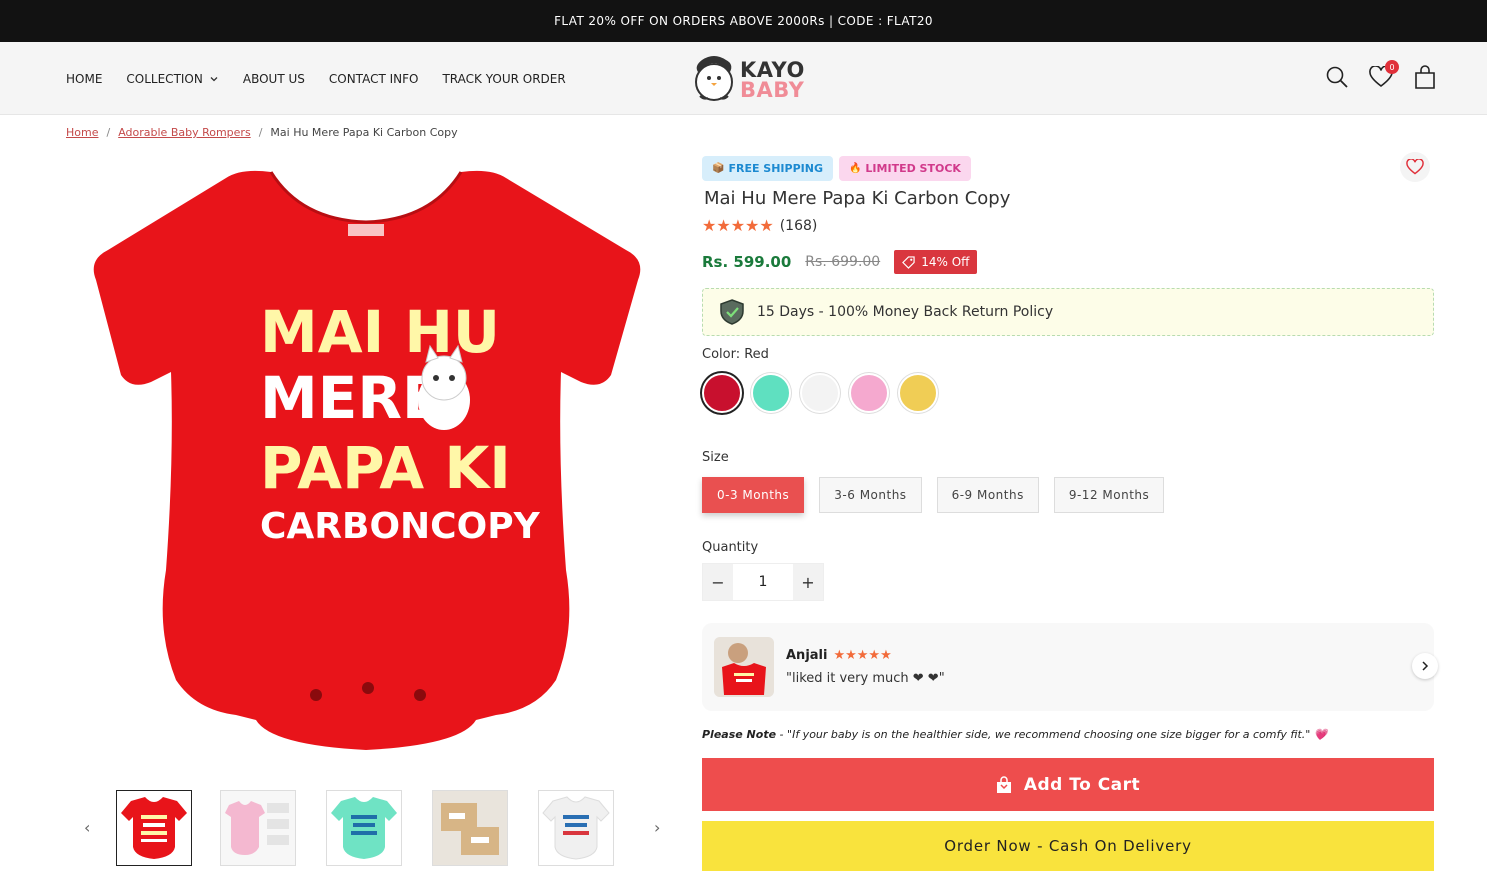 The height and width of the screenshot is (882, 1487). I want to click on fire-icon: 🔥, so click(855, 168).